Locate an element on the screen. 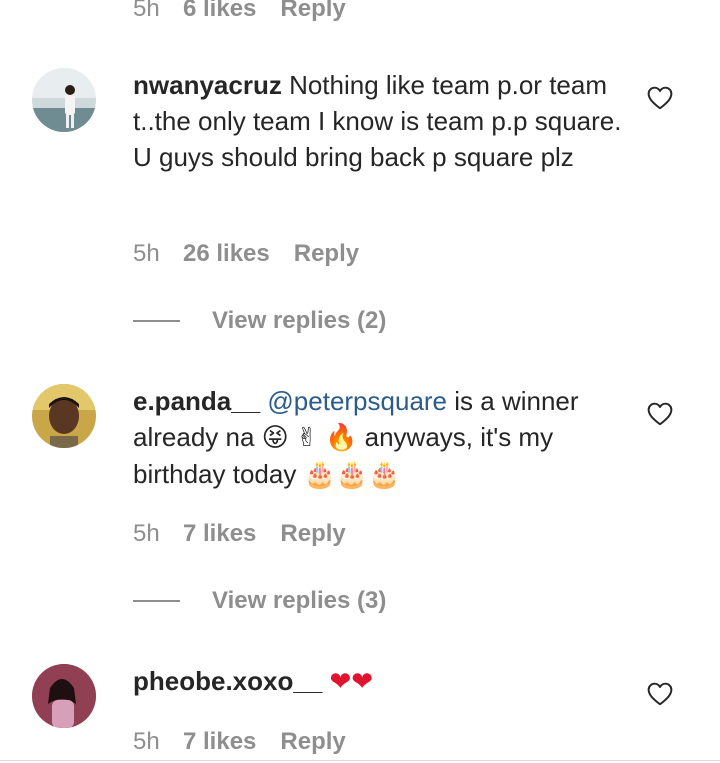 This screenshot has height=763, width=720. divider is located at coordinates (360, 760).